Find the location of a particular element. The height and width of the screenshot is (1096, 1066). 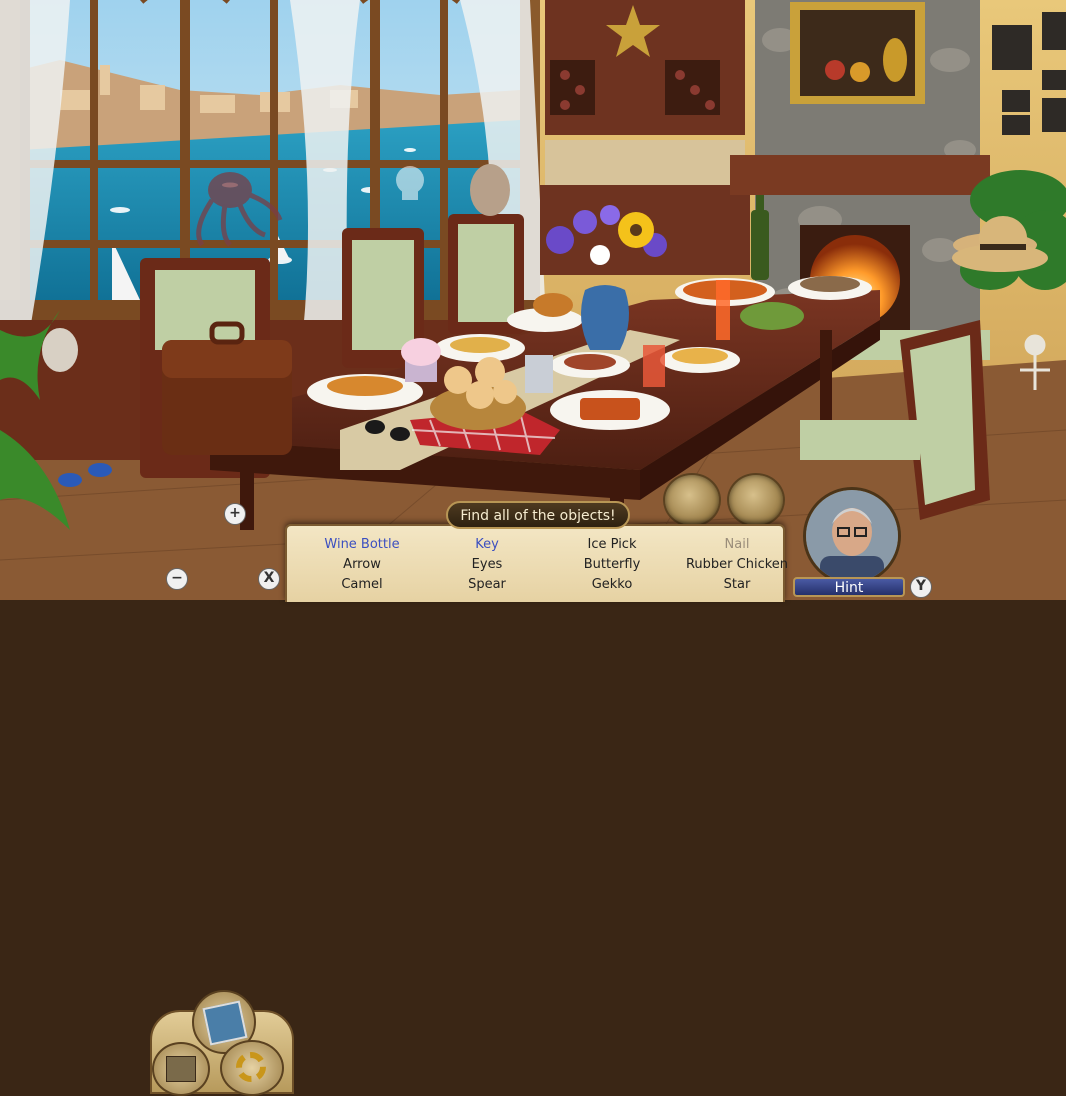

map-icon is located at coordinates (181, 1069).